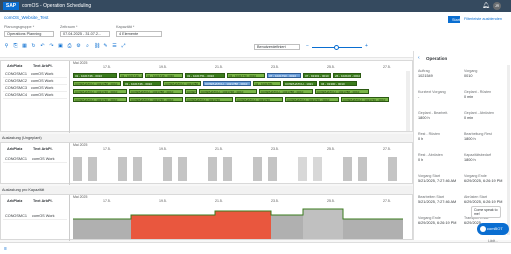 Image resolution: width=511 pixels, height=254 pixels. What do you see at coordinates (173, 227) in the screenshot?
I see `overload-block` at bounding box center [173, 227].